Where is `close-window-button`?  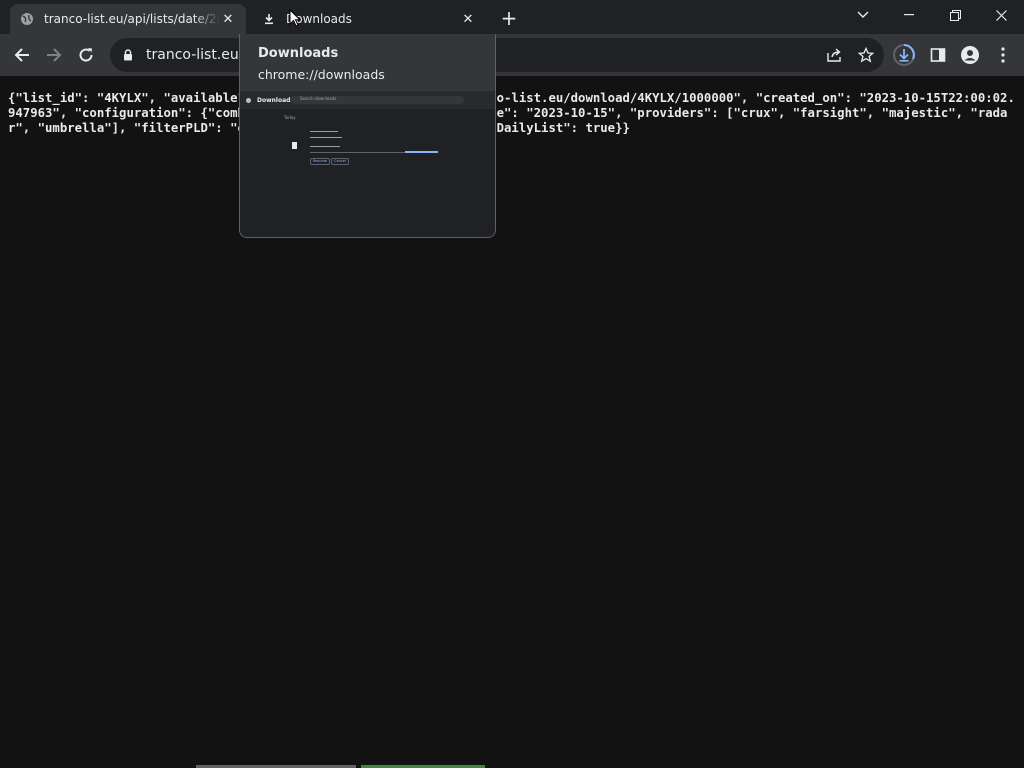
close-window-button is located at coordinates (1001, 15).